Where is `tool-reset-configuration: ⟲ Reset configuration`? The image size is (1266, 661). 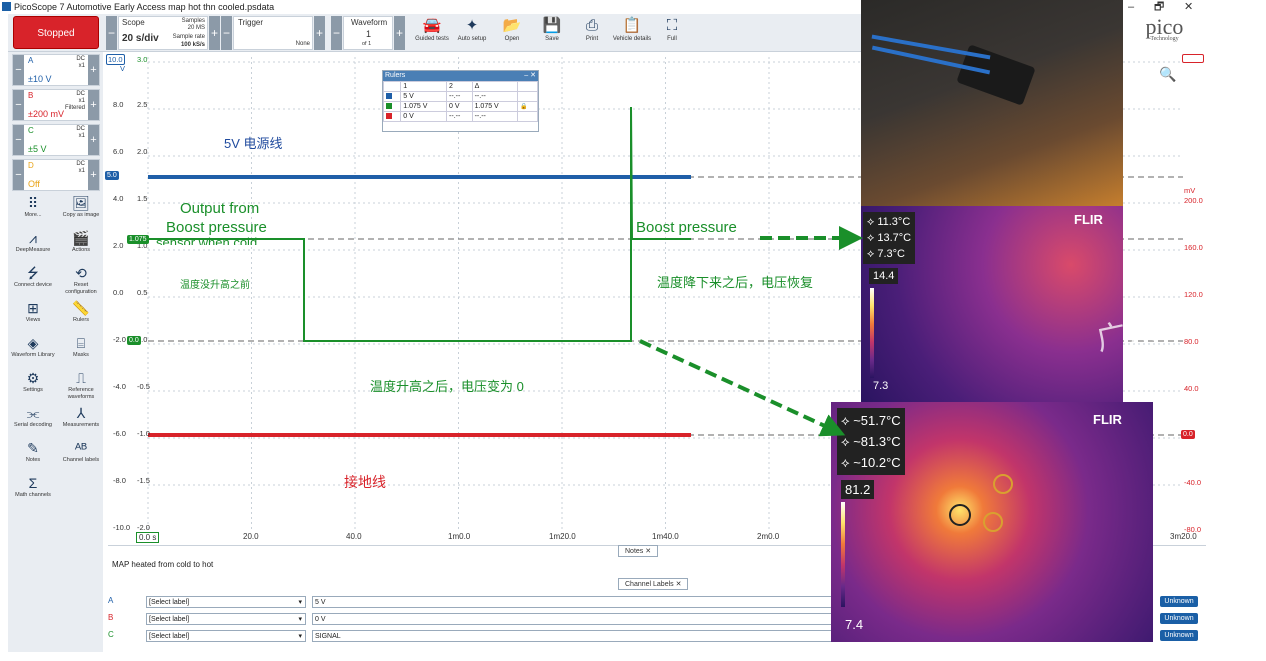
tool-reset-configuration: ⟲ Reset configuration is located at coordinates (81, 280).